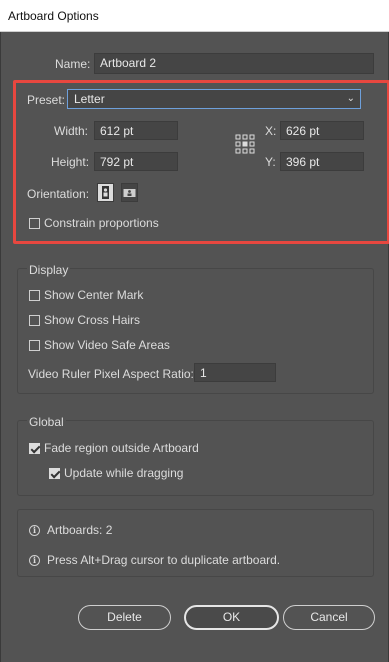 The width and height of the screenshot is (389, 662). Describe the element at coordinates (322, 161) in the screenshot. I see `y-field: 396 pt` at that location.